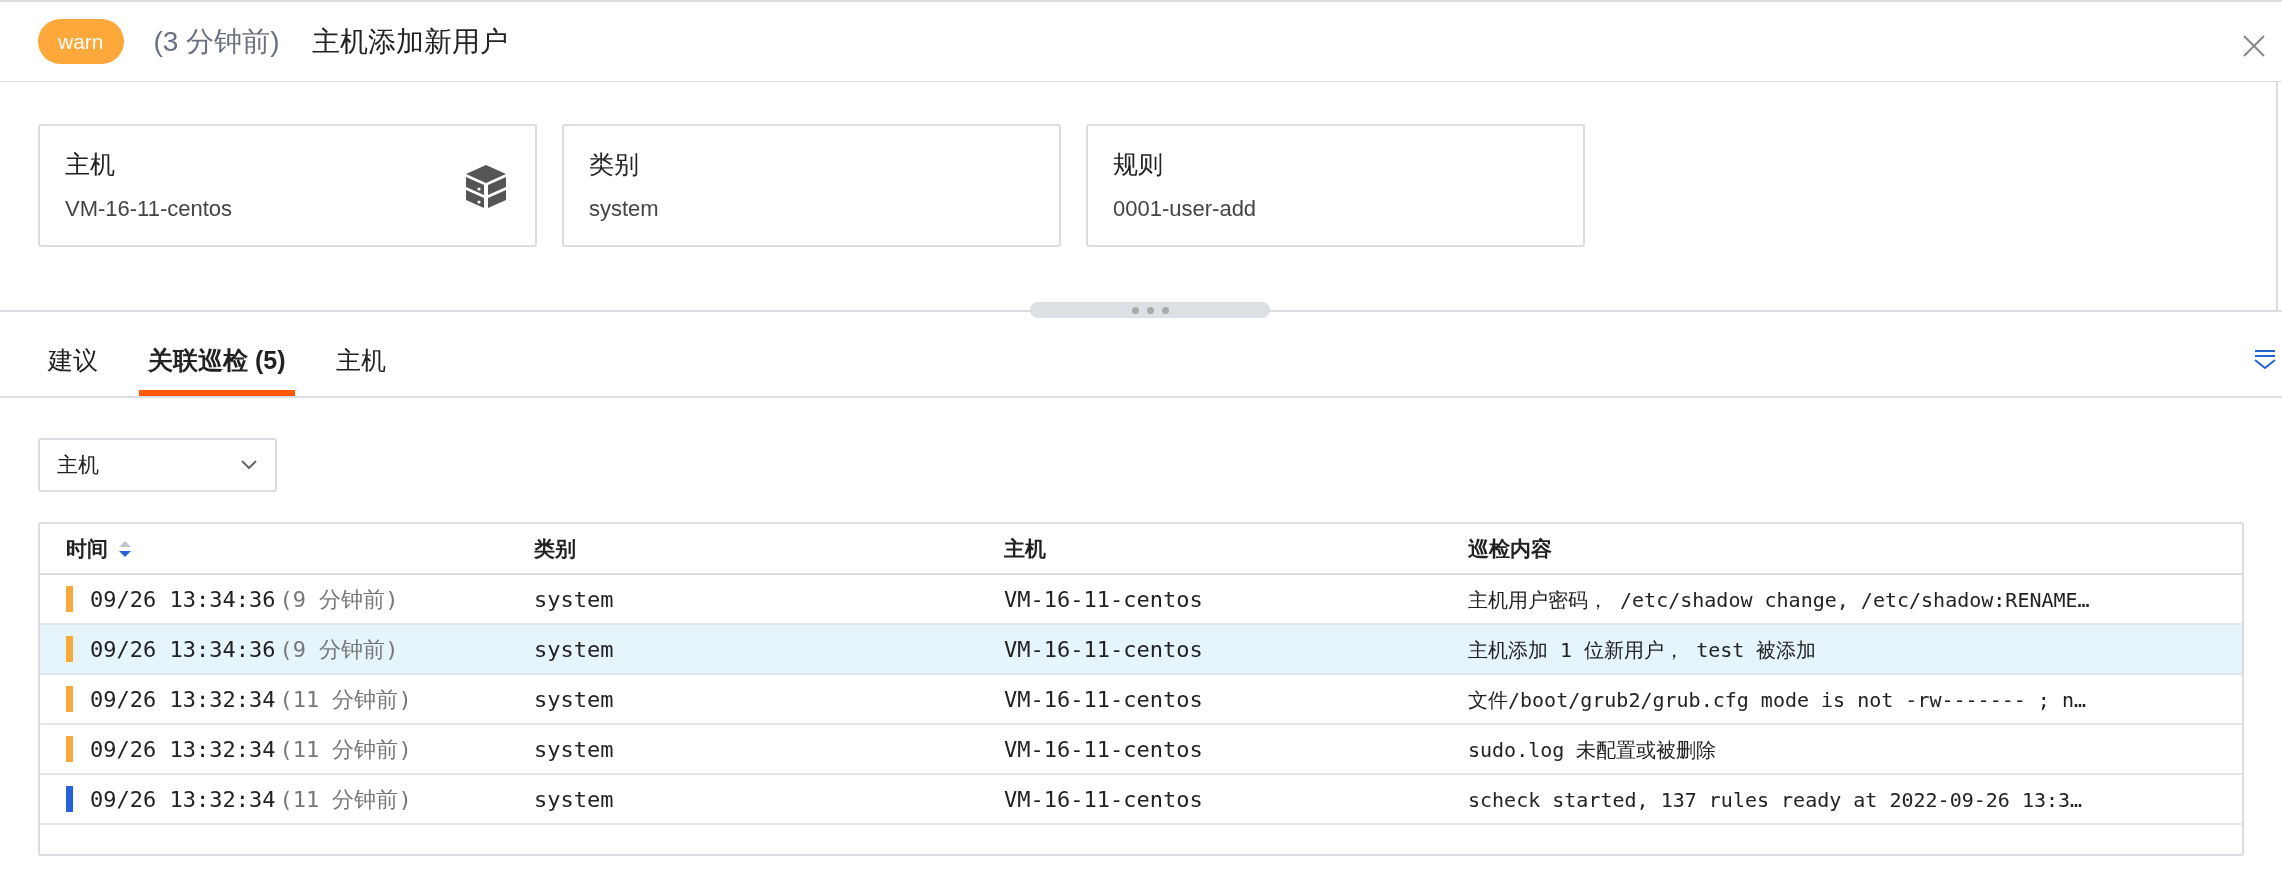 The image size is (2282, 884). I want to click on card-label: 类别, so click(614, 165).